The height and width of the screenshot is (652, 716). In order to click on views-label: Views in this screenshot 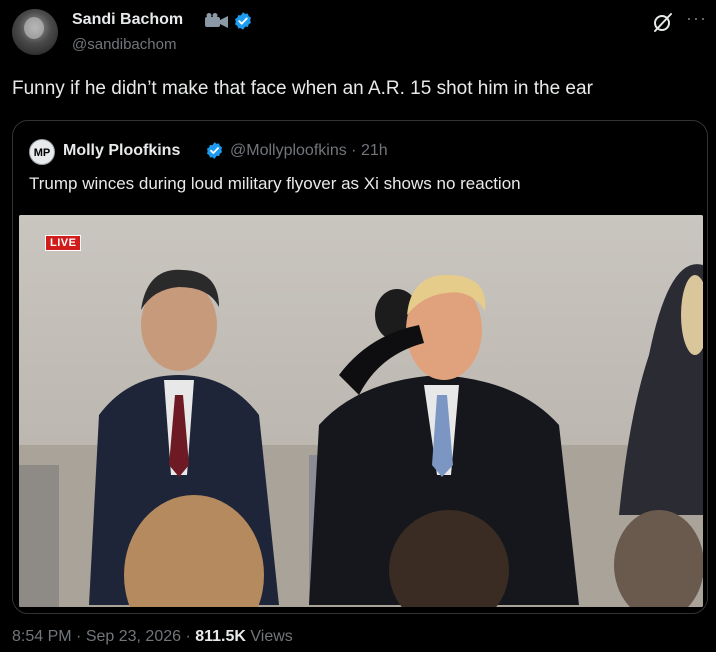, I will do `click(271, 636)`.